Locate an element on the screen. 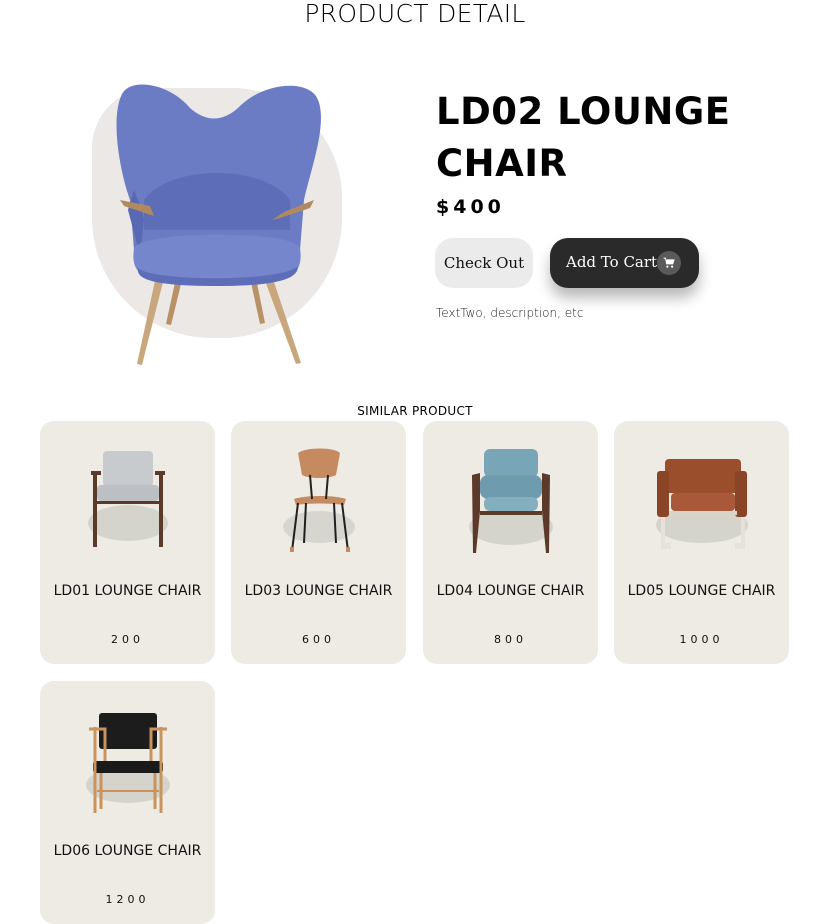  checkout-button: Check Out is located at coordinates (484, 263).